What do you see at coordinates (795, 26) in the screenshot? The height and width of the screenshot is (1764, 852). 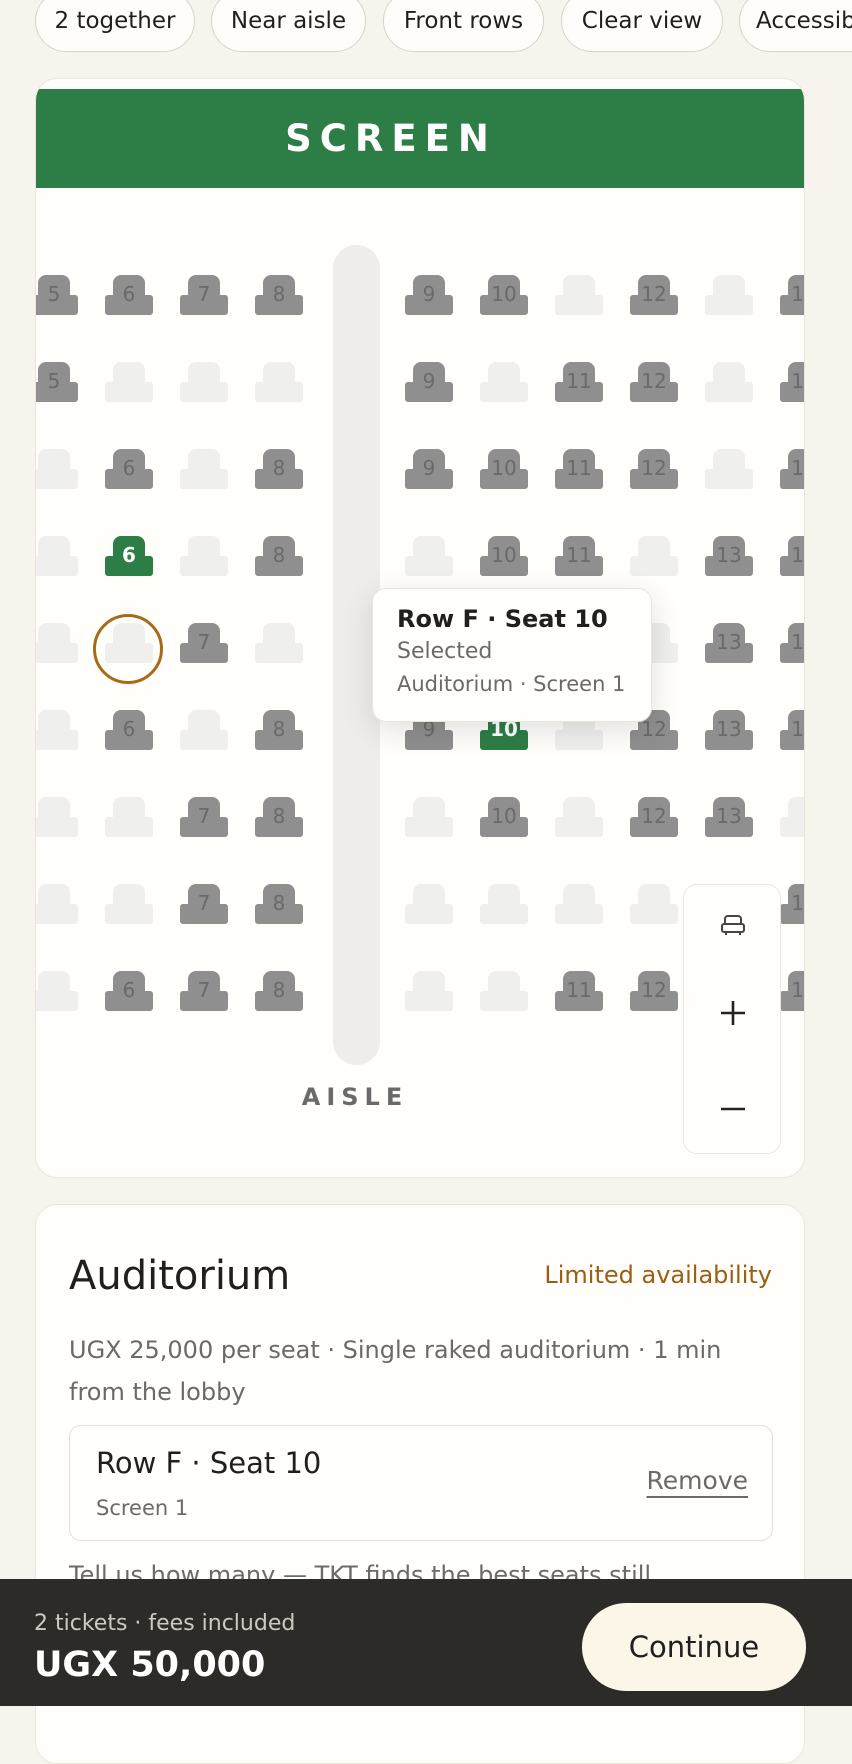 I see `filter-chip-accessible: Accessible` at bounding box center [795, 26].